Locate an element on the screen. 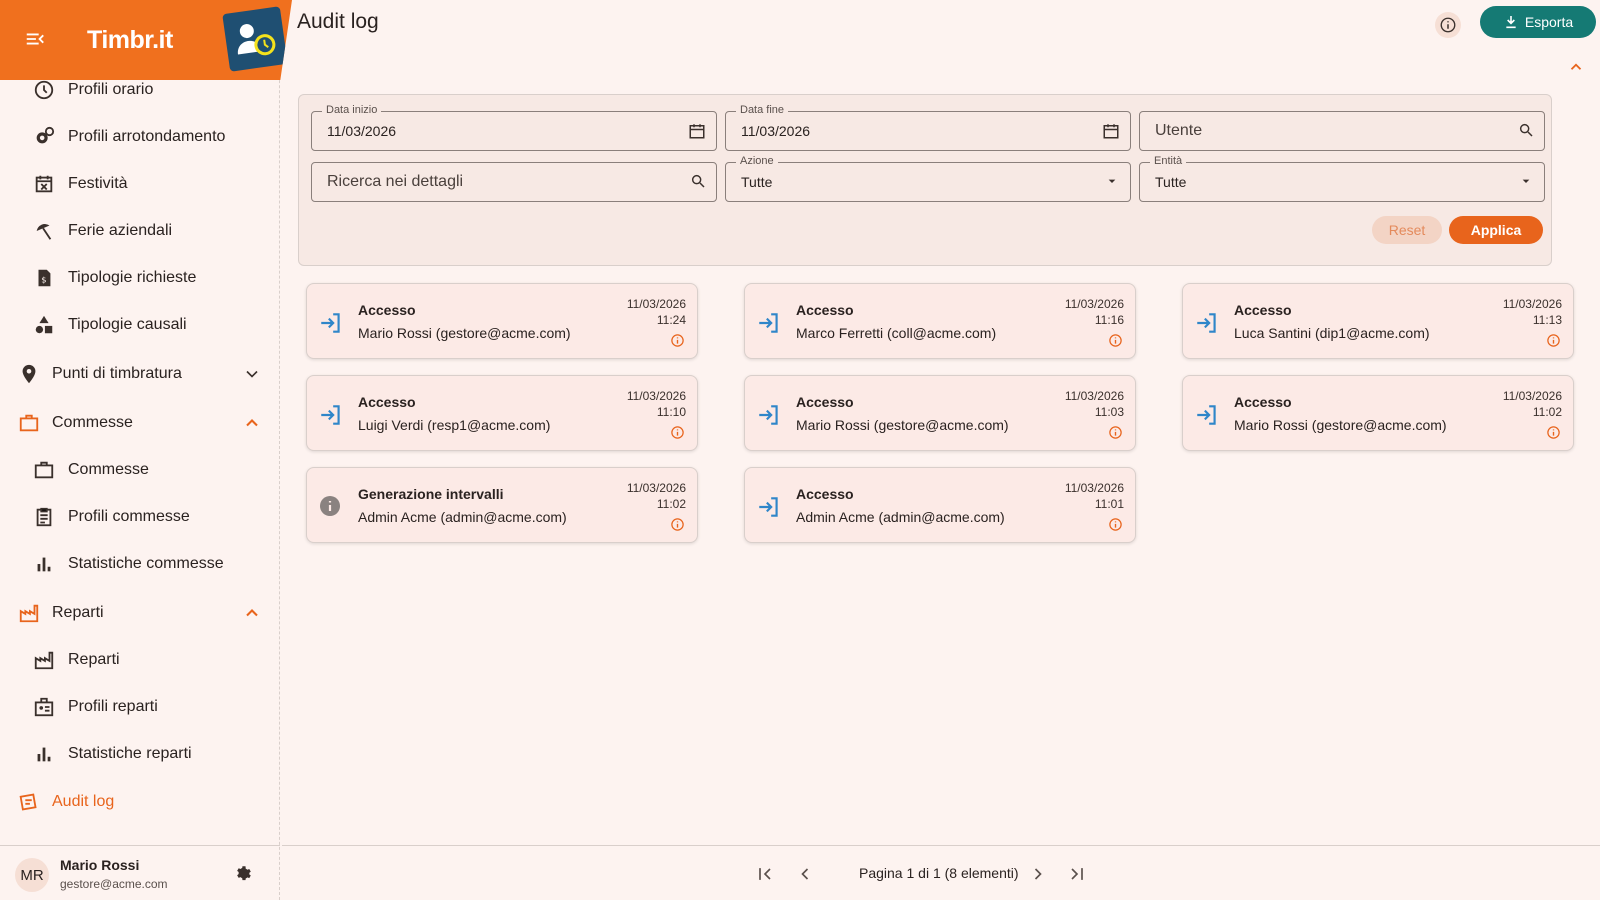 This screenshot has width=1600, height=900. sidebar-item-statistiche-commesse: Statistiche commesse is located at coordinates (140, 564).